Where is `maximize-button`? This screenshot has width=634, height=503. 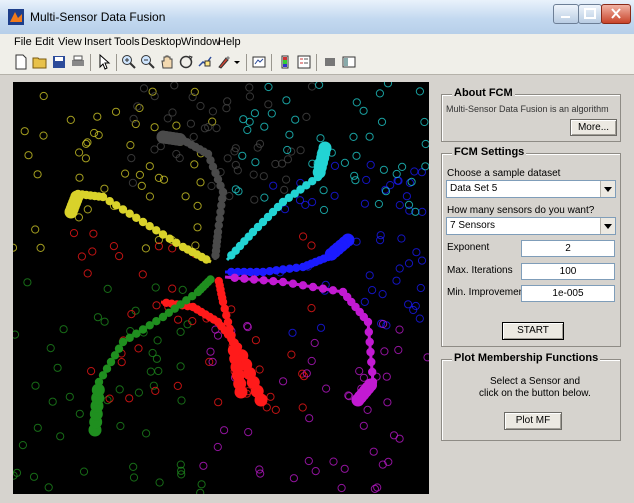
maximize-button is located at coordinates (590, 14).